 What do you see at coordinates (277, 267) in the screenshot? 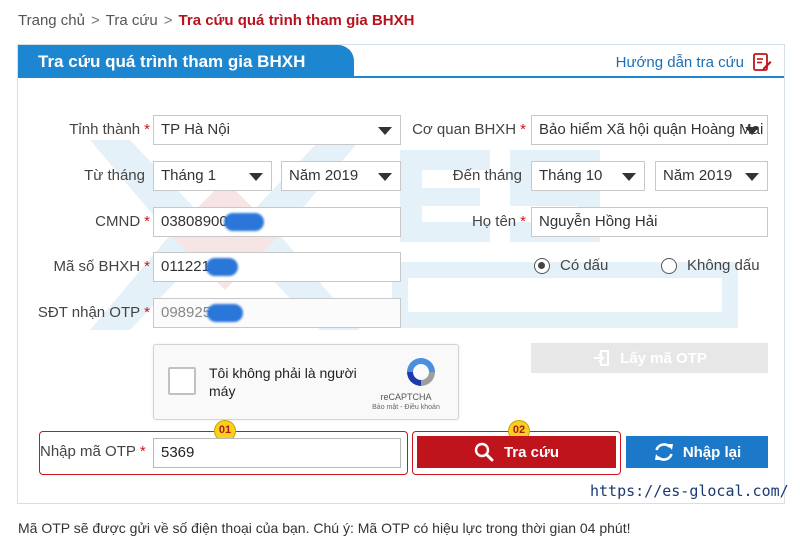
I see `insurance-code-input: 011221` at bounding box center [277, 267].